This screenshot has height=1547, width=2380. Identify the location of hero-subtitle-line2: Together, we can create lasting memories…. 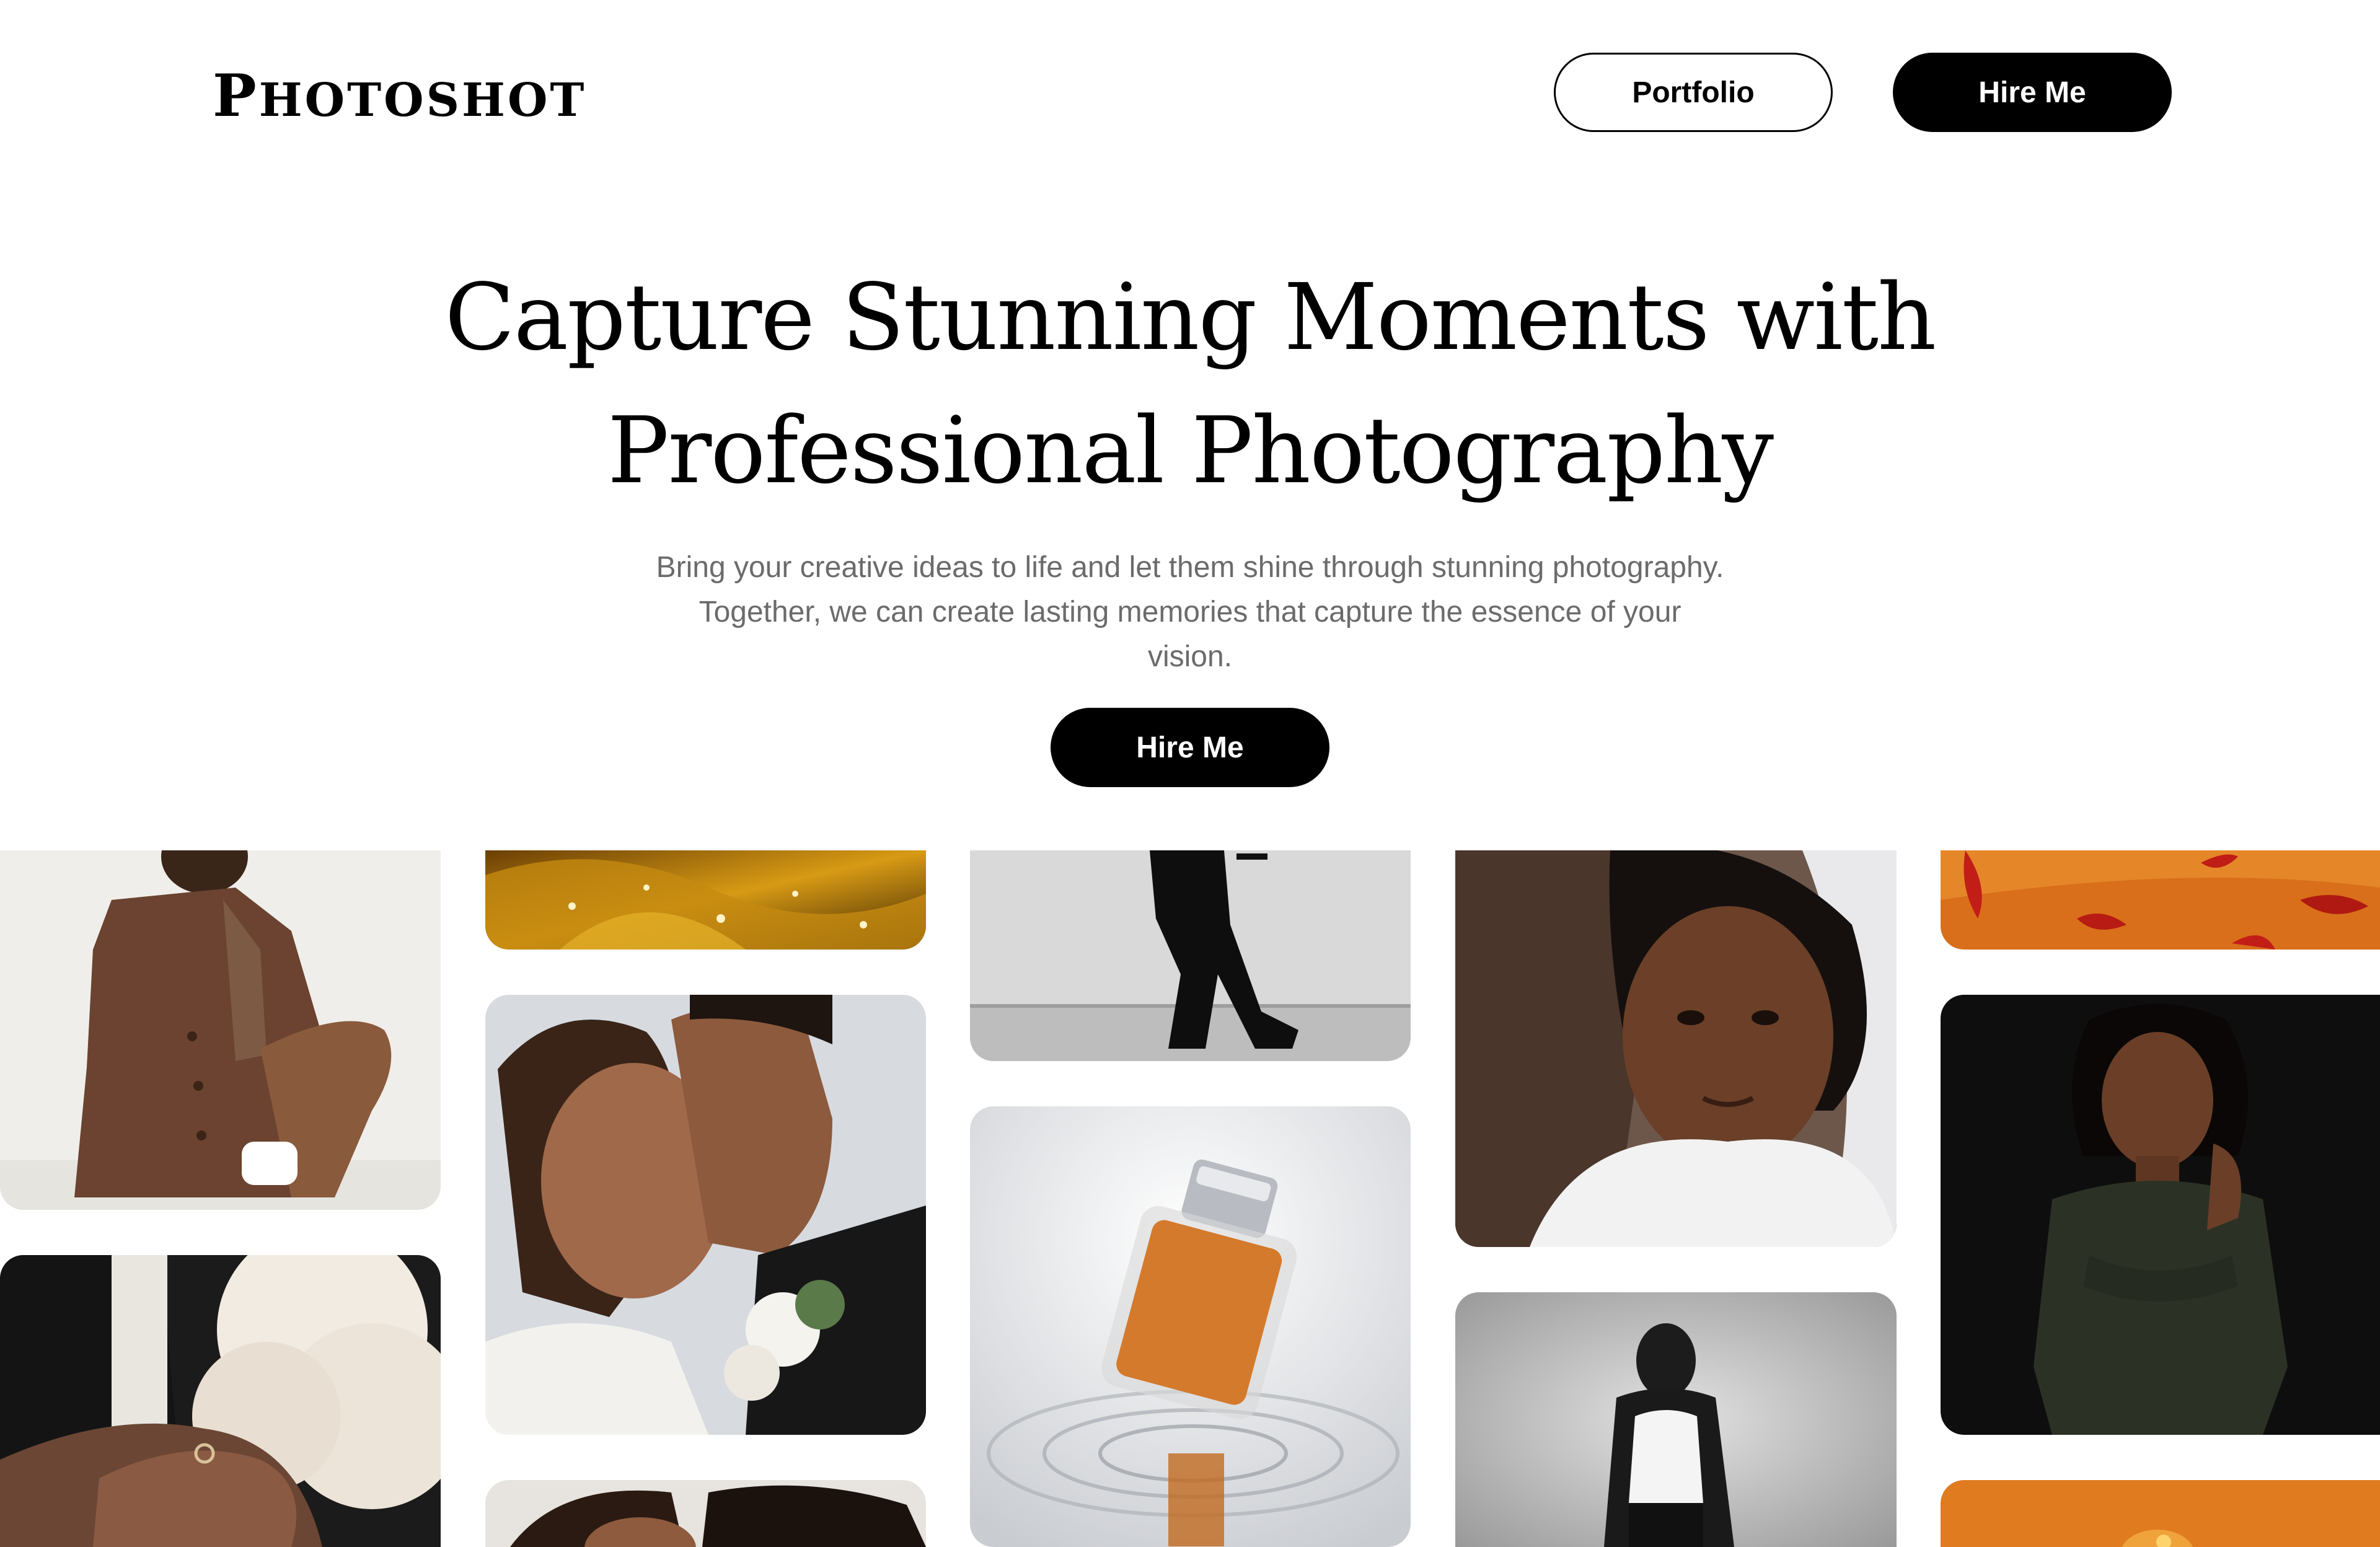
(1190, 612).